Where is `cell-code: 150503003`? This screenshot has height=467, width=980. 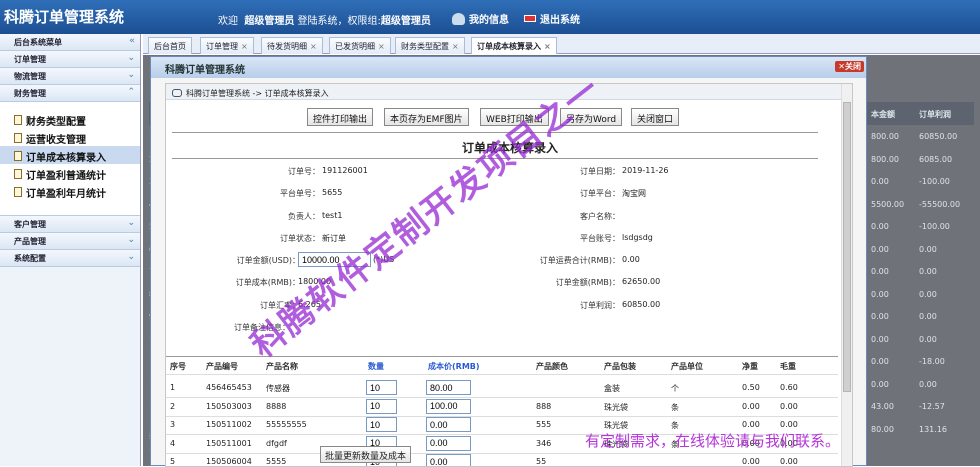 cell-code: 150503003 is located at coordinates (229, 406).